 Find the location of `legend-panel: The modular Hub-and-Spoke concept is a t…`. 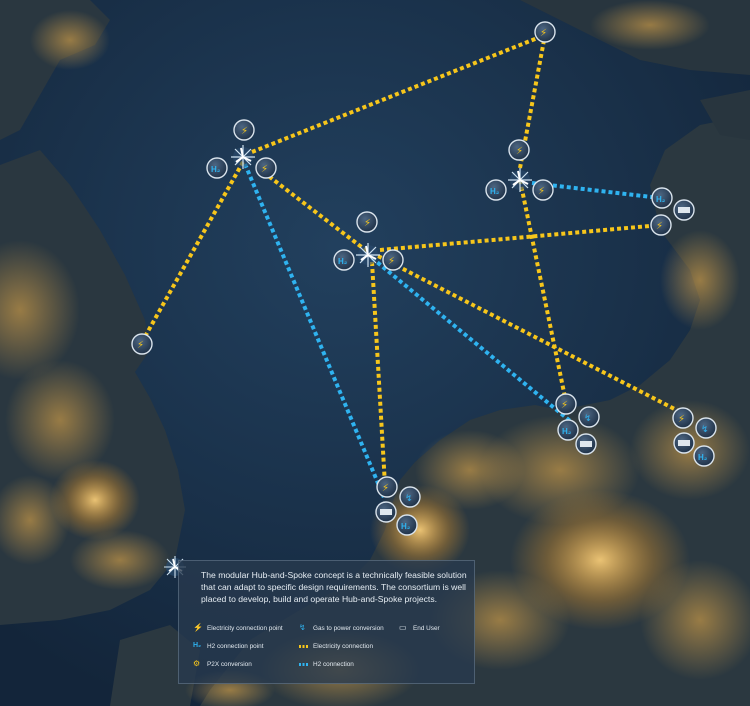

legend-panel: The modular Hub-and-Spoke concept is a t… is located at coordinates (326, 622).